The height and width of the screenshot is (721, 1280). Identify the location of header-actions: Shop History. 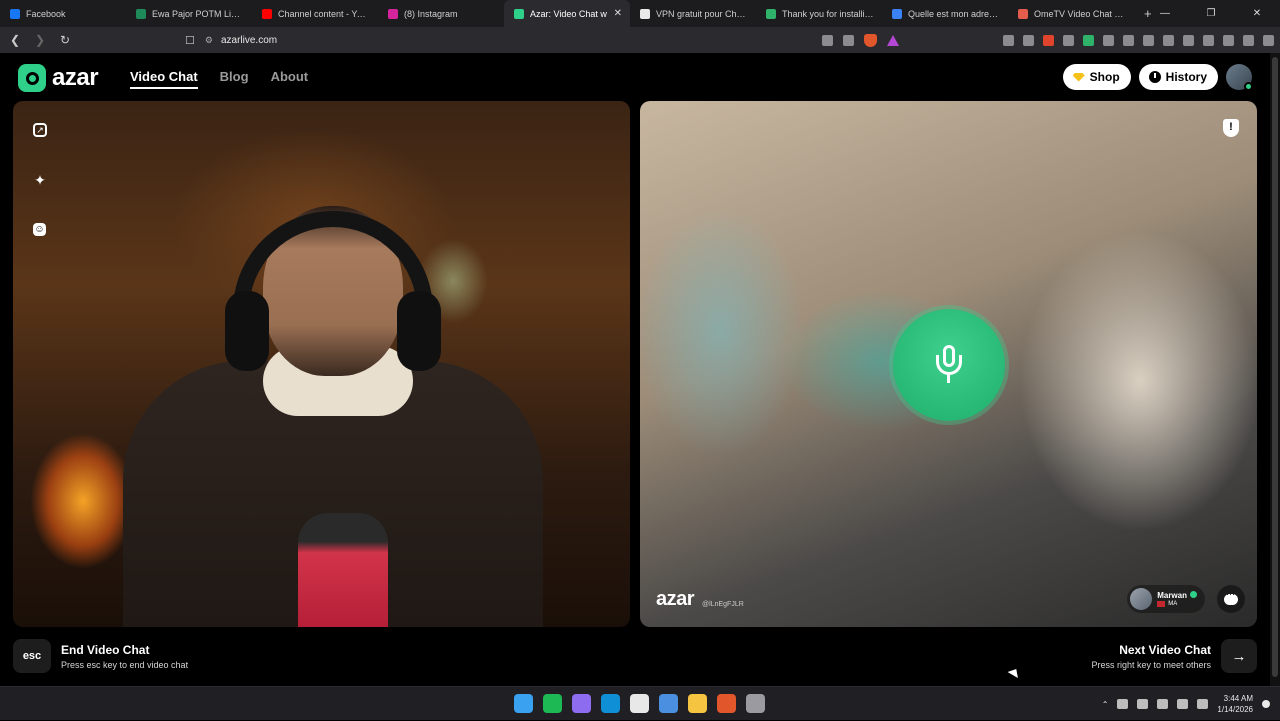
(1157, 77).